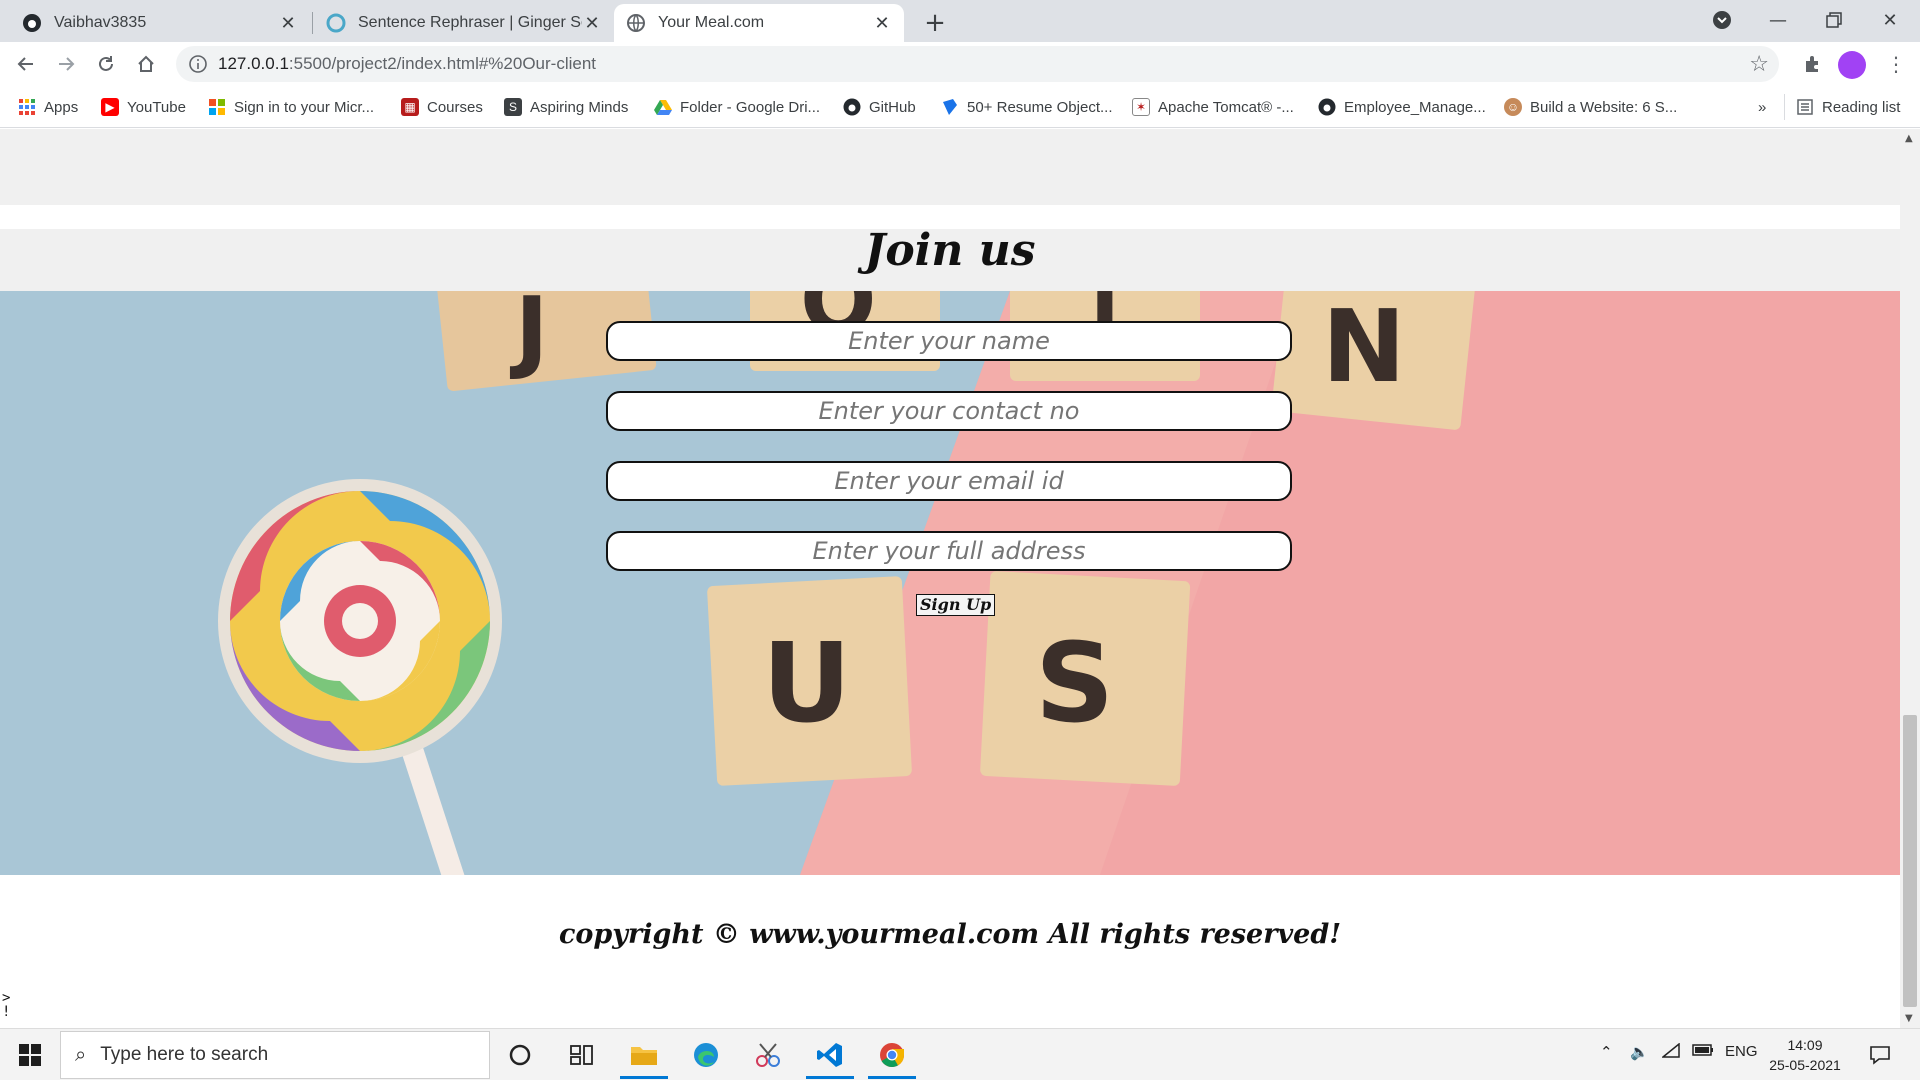  I want to click on tile-letter: U, so click(806, 683).